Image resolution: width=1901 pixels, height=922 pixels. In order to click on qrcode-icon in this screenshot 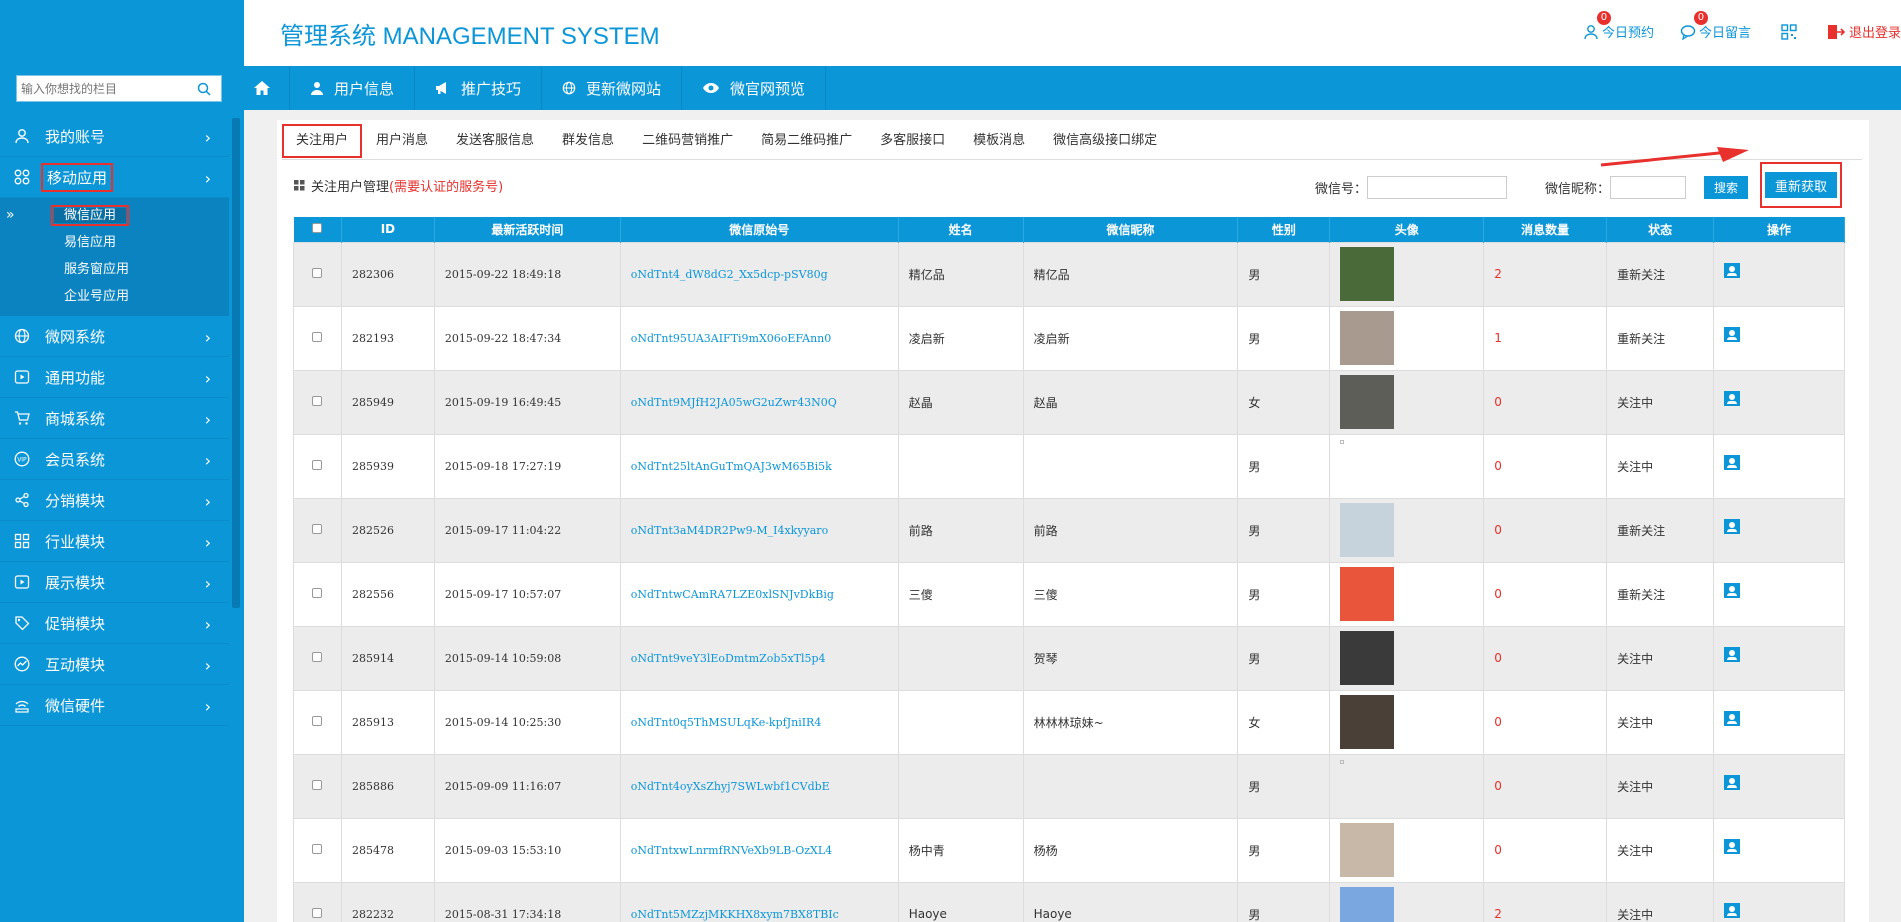, I will do `click(1789, 31)`.